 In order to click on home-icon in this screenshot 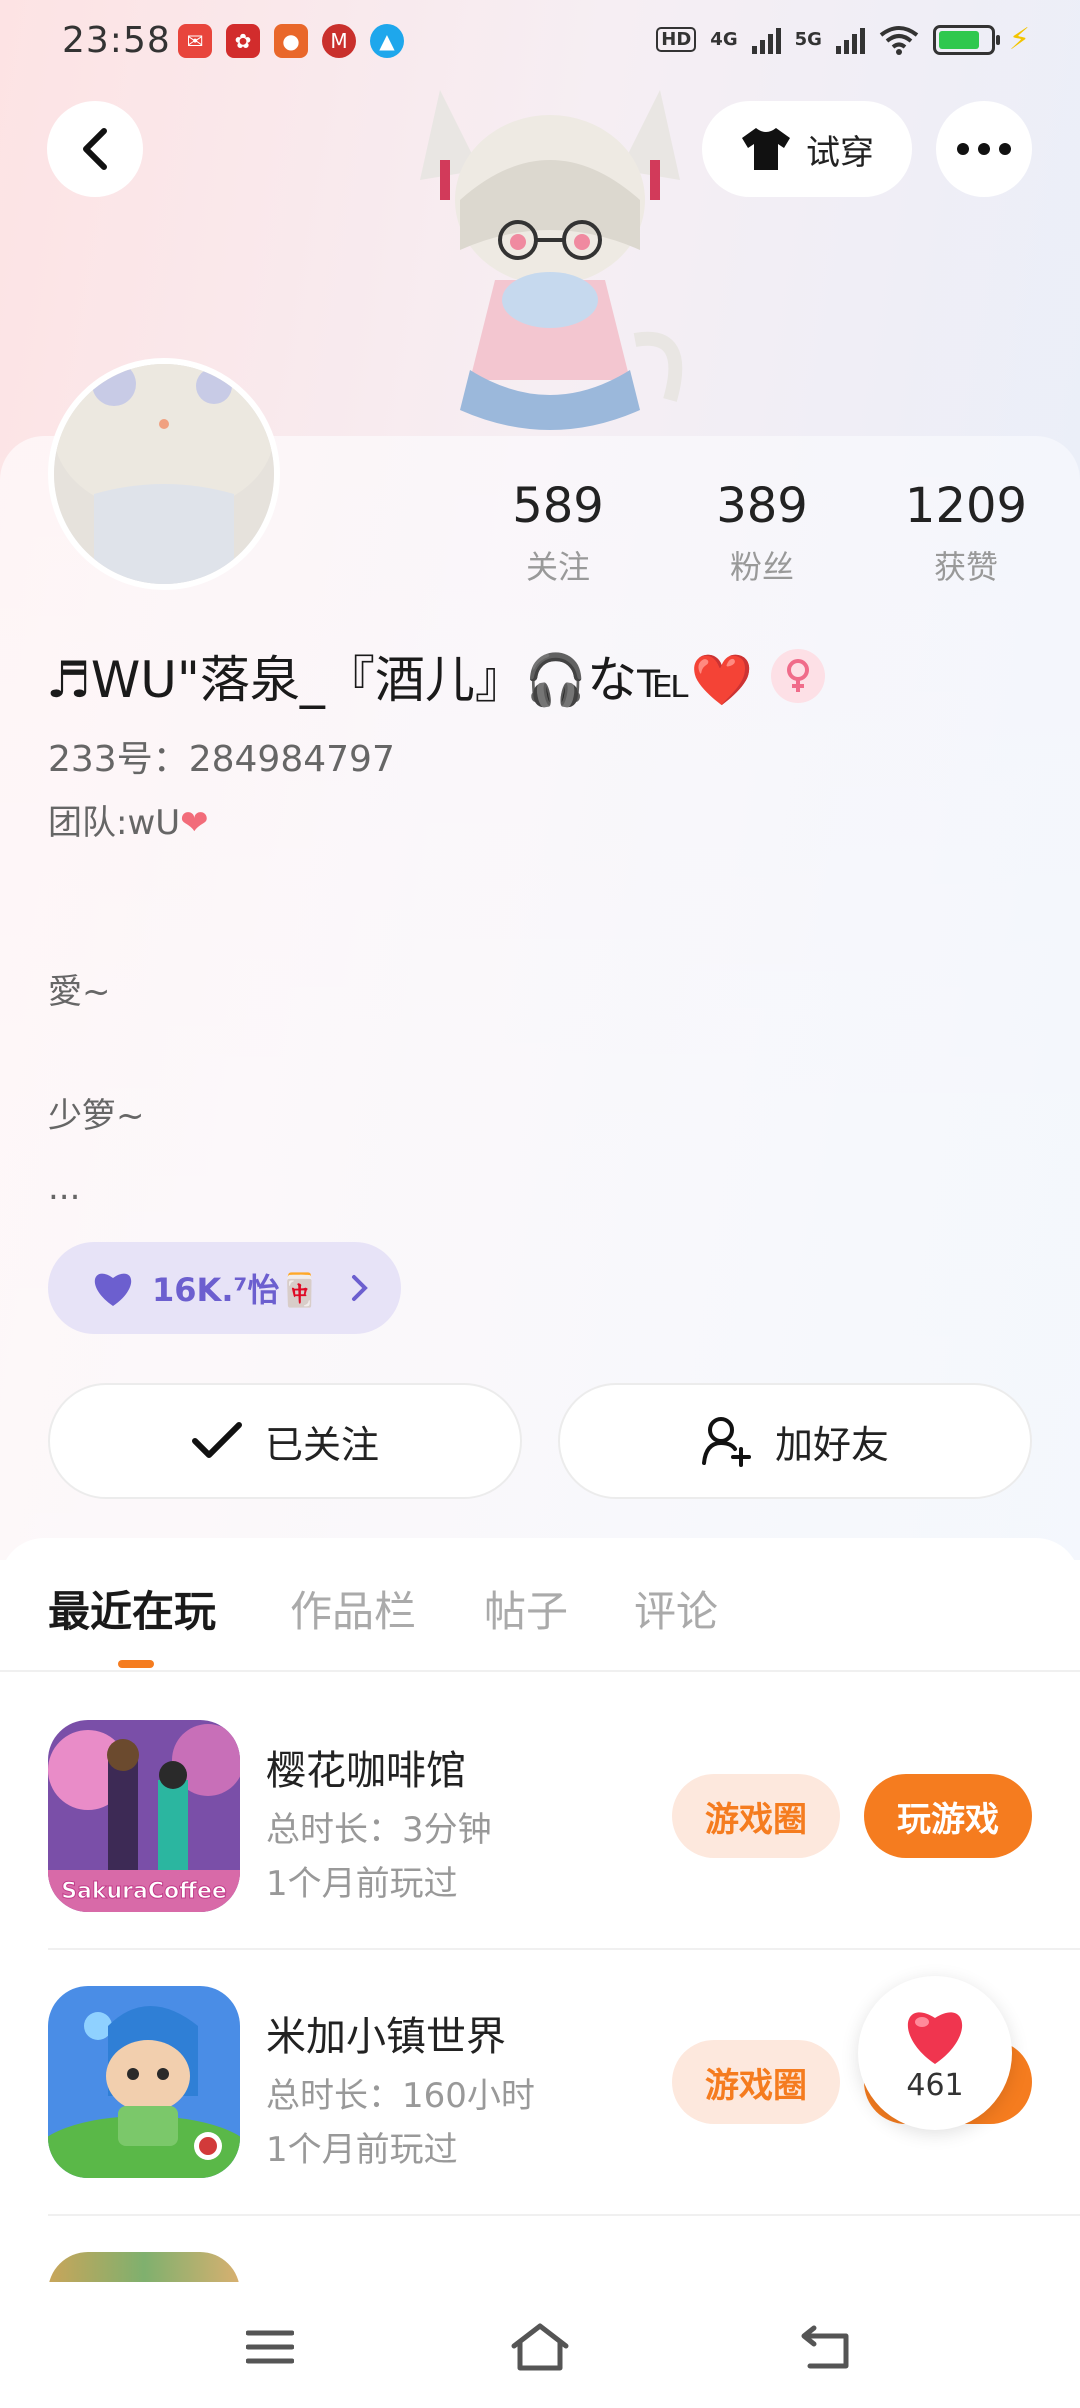, I will do `click(540, 2347)`.